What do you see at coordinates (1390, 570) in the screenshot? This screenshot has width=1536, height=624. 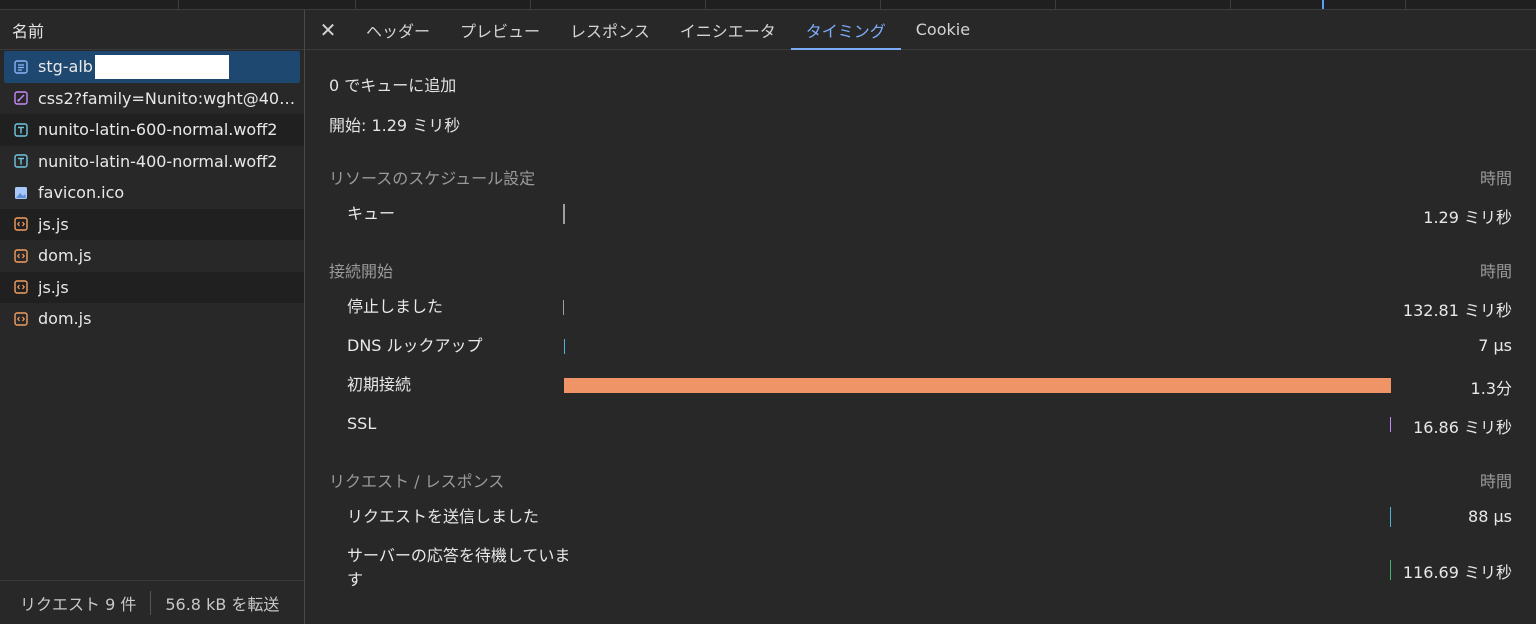 I see `timing-bar-waiting` at bounding box center [1390, 570].